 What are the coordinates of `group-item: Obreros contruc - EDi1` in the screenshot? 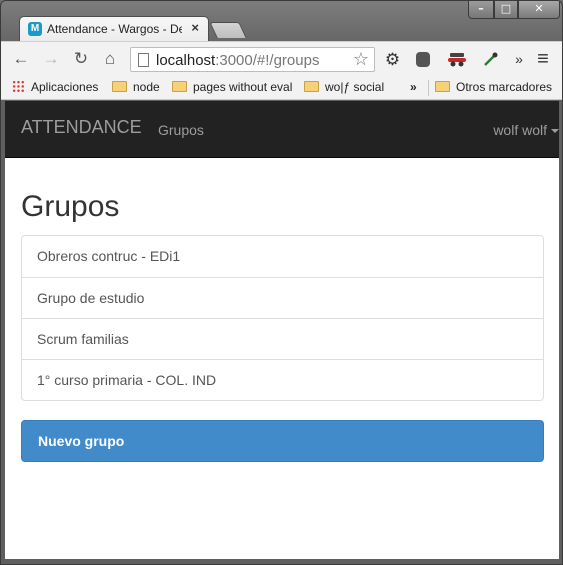 It's located at (282, 256).